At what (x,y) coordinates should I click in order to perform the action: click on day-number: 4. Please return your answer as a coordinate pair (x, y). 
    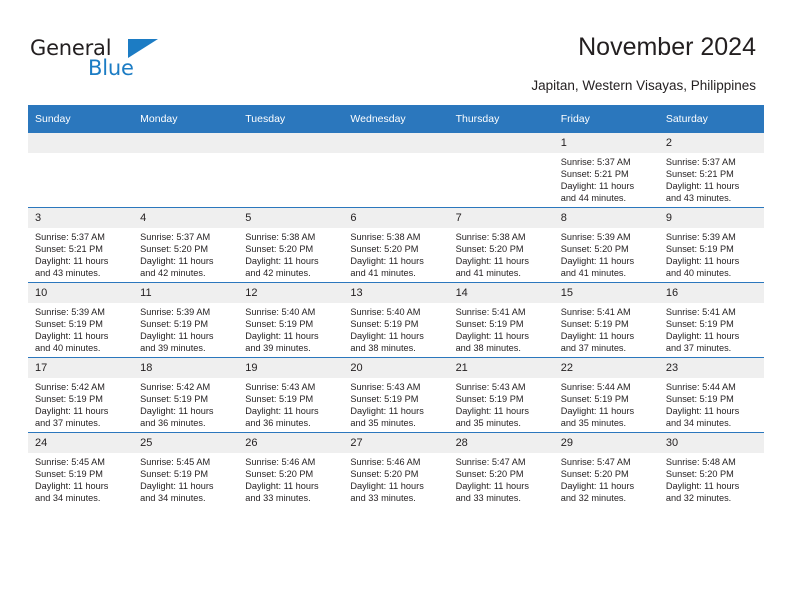
    Looking at the image, I should click on (186, 218).